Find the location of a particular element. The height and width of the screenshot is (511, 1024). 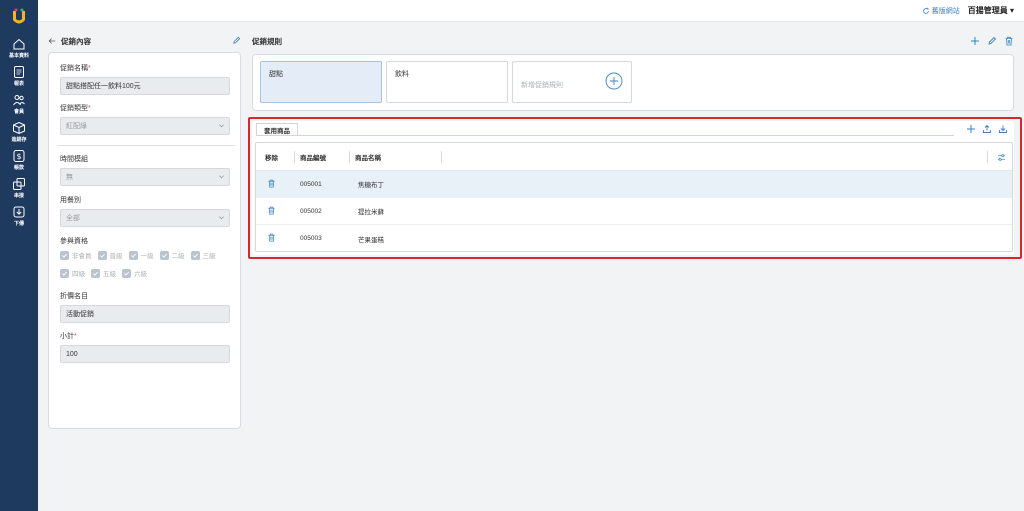

divider is located at coordinates (146, 145).